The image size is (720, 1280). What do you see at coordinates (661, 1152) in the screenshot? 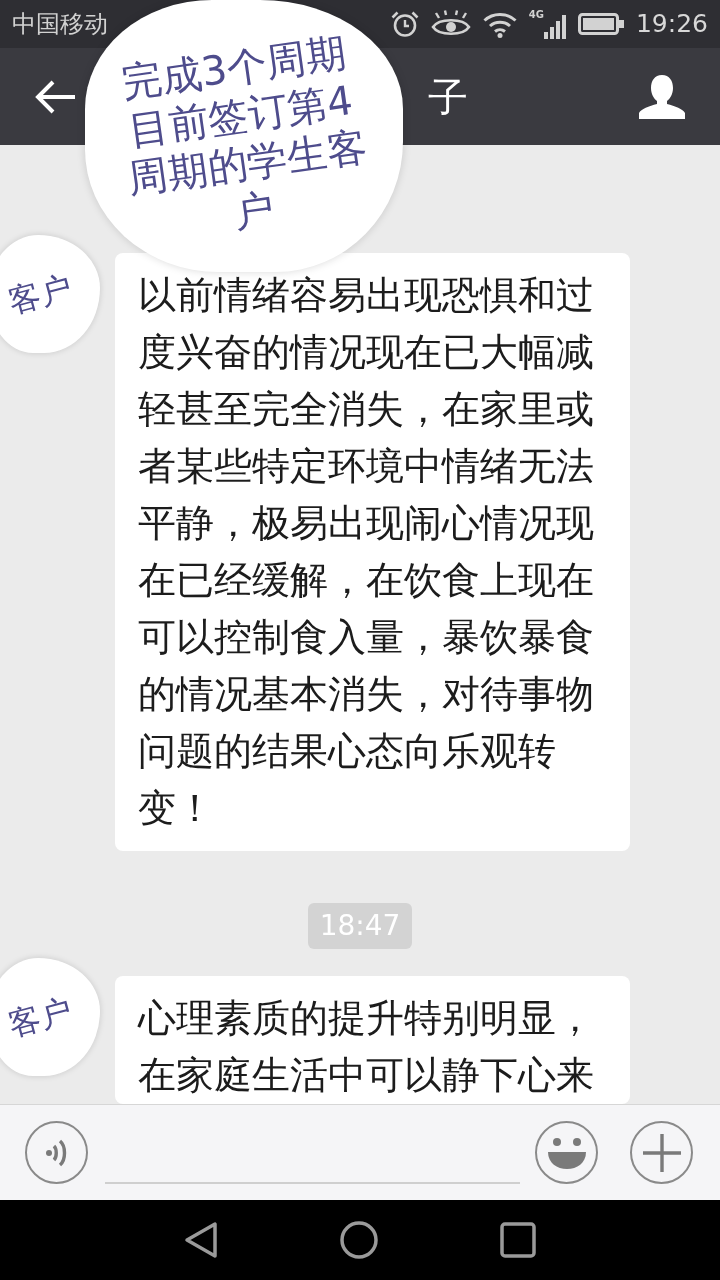
I see `plus-icon` at bounding box center [661, 1152].